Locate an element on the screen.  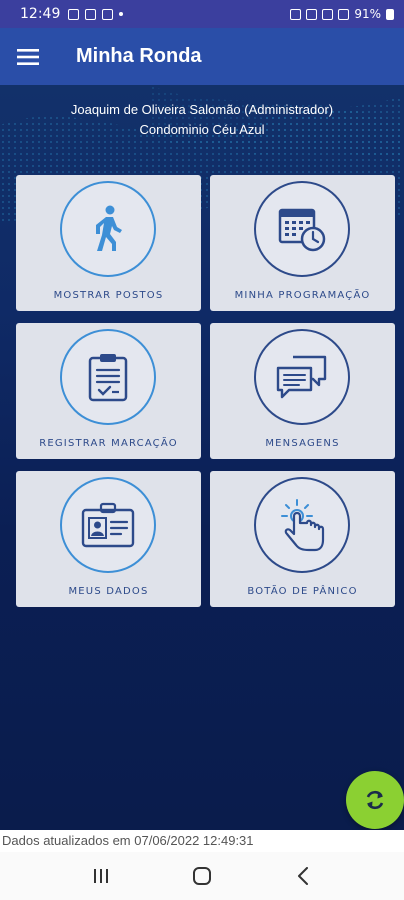
meus-dados-card: MEUS DADOS is located at coordinates (108, 539).